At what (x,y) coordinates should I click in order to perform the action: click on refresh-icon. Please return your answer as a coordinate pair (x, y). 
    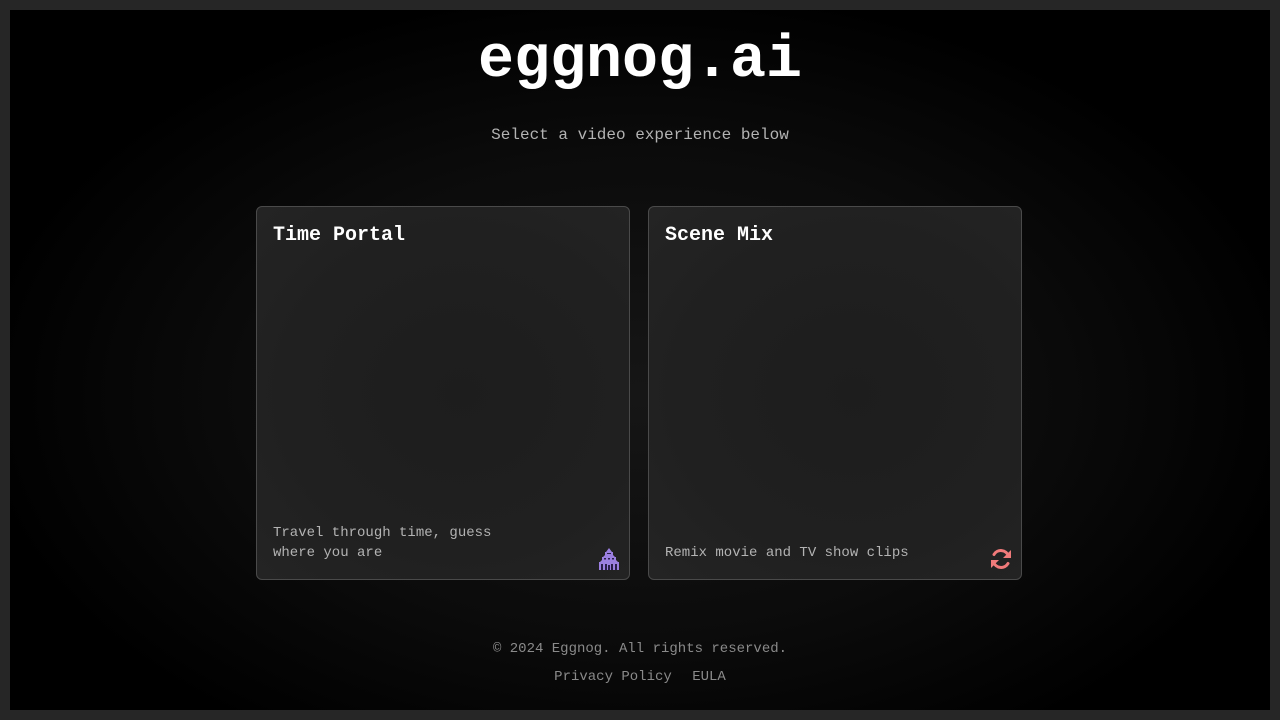
    Looking at the image, I should click on (1001, 559).